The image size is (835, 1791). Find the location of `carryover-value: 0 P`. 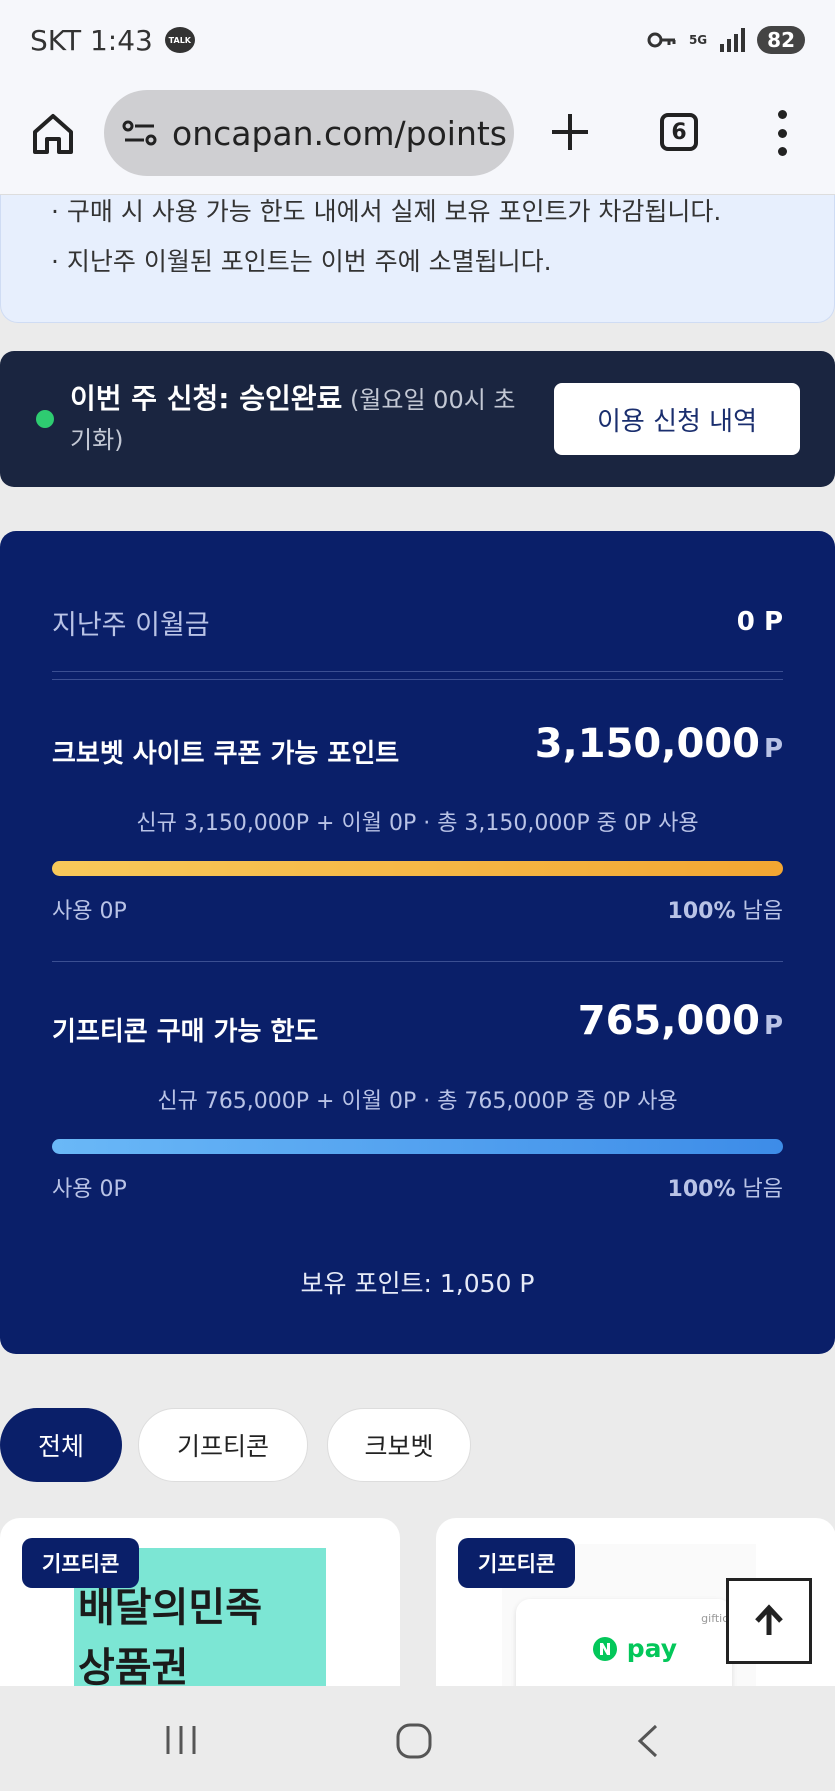

carryover-value: 0 P is located at coordinates (759, 622).